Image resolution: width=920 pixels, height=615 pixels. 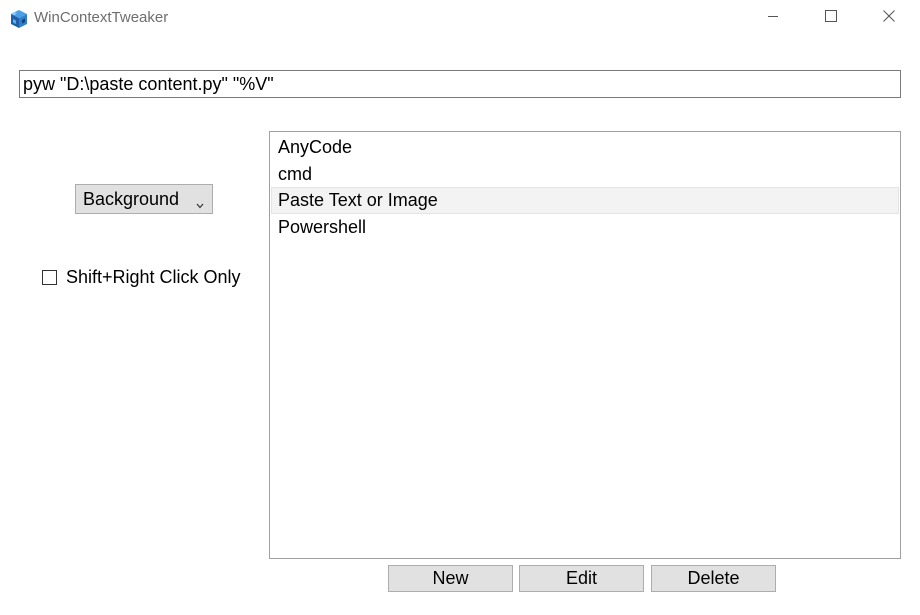 I want to click on delete-button: Delete, so click(x=713, y=578).